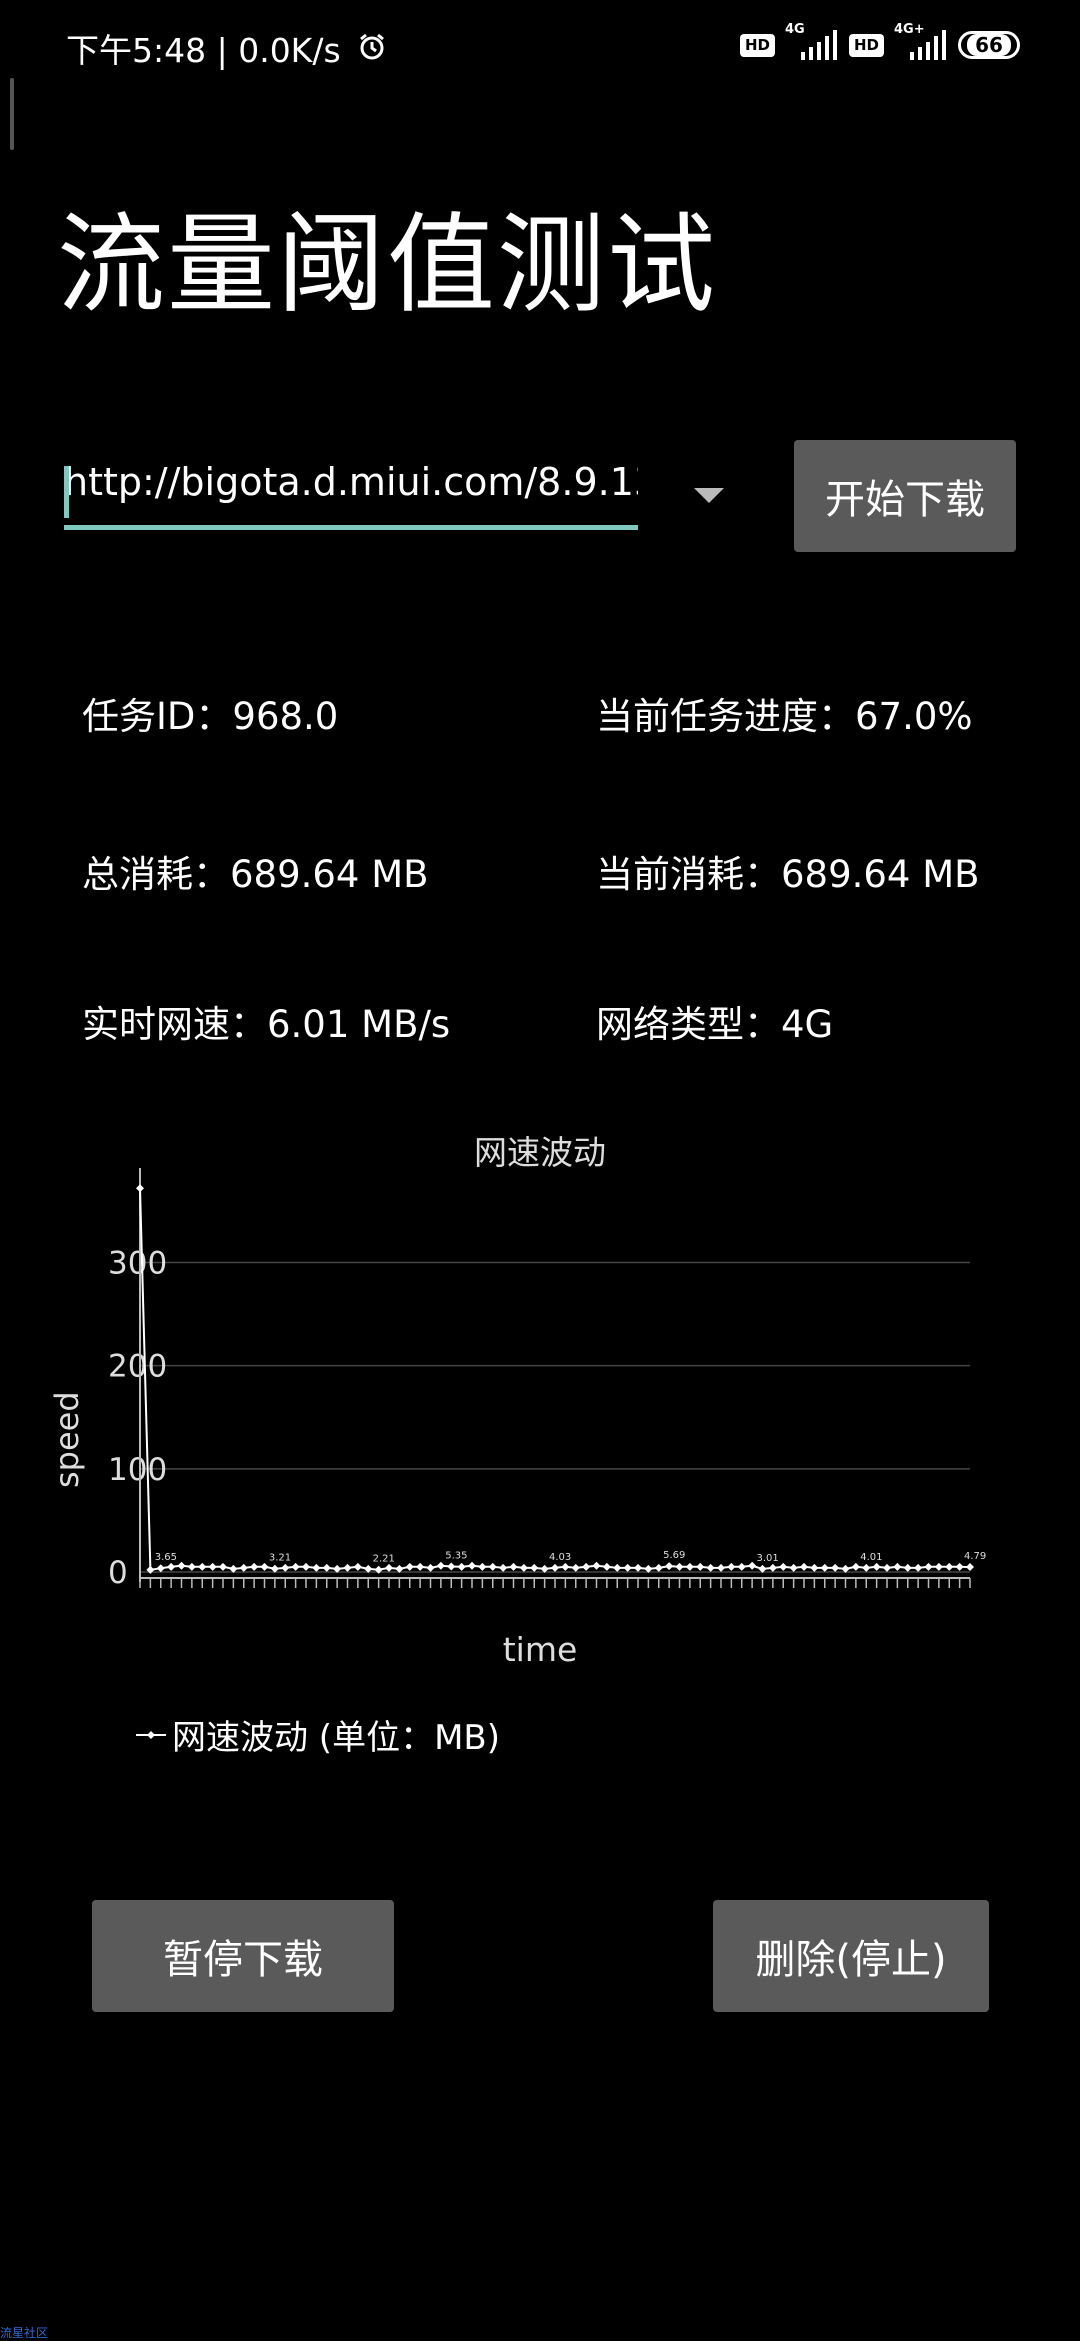 The image size is (1080, 2341). Describe the element at coordinates (456, 1555) in the screenshot. I see `chart-data-label: 5.35` at that location.